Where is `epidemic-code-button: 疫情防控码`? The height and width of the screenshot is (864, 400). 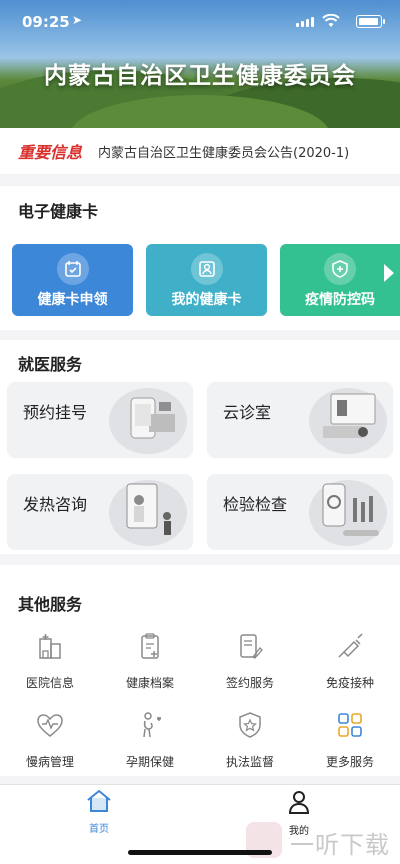
epidemic-code-button: 疫情防控码 is located at coordinates (340, 280).